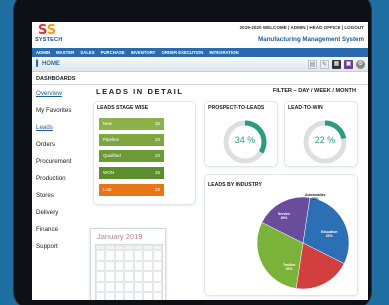 The width and height of the screenshot is (389, 305). Describe the element at coordinates (360, 64) in the screenshot. I see `gear-icon: ⚙` at that location.